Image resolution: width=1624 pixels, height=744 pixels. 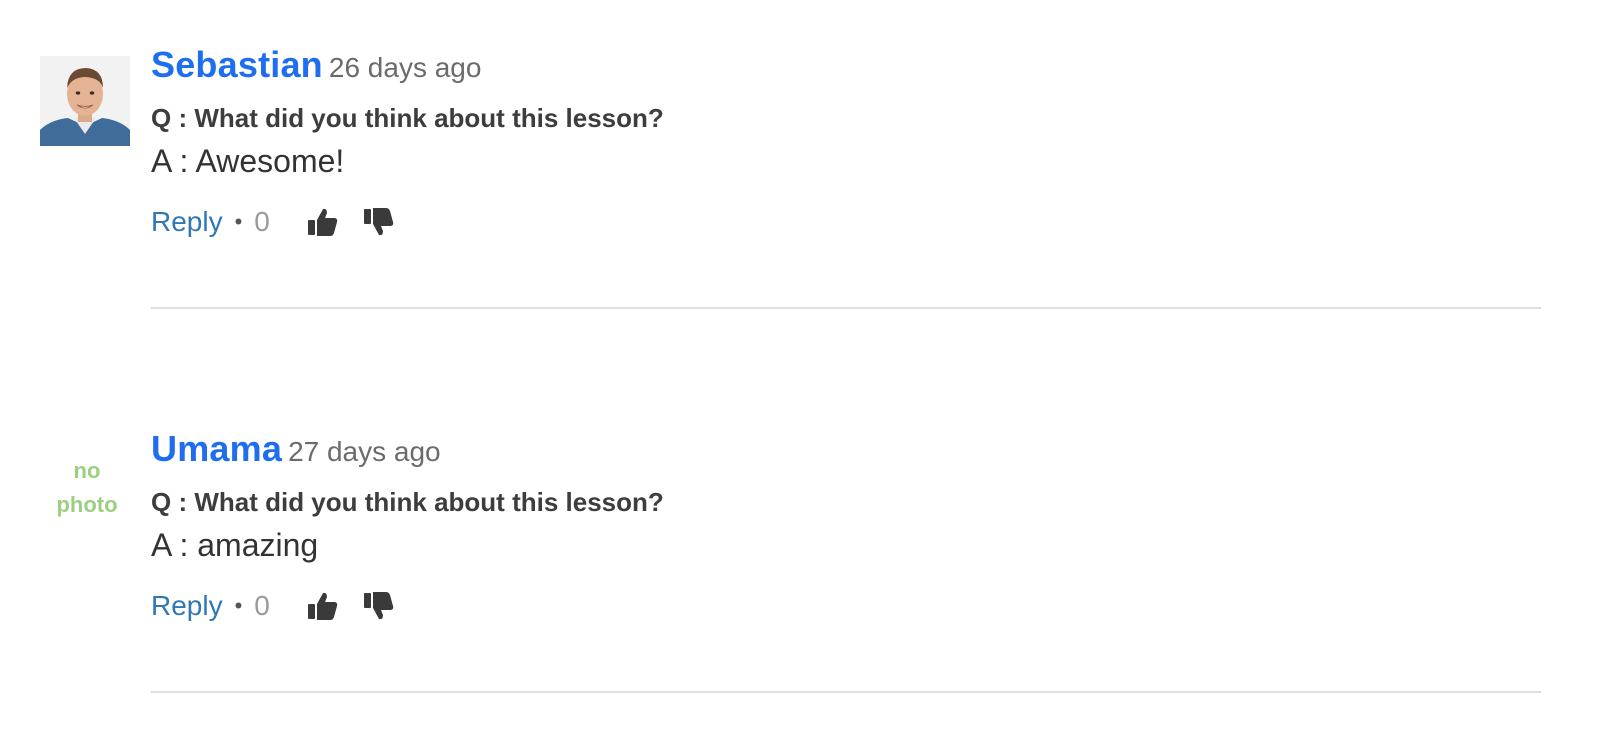 I want to click on no-photo-placeholder: no photo, so click(x=87, y=487).